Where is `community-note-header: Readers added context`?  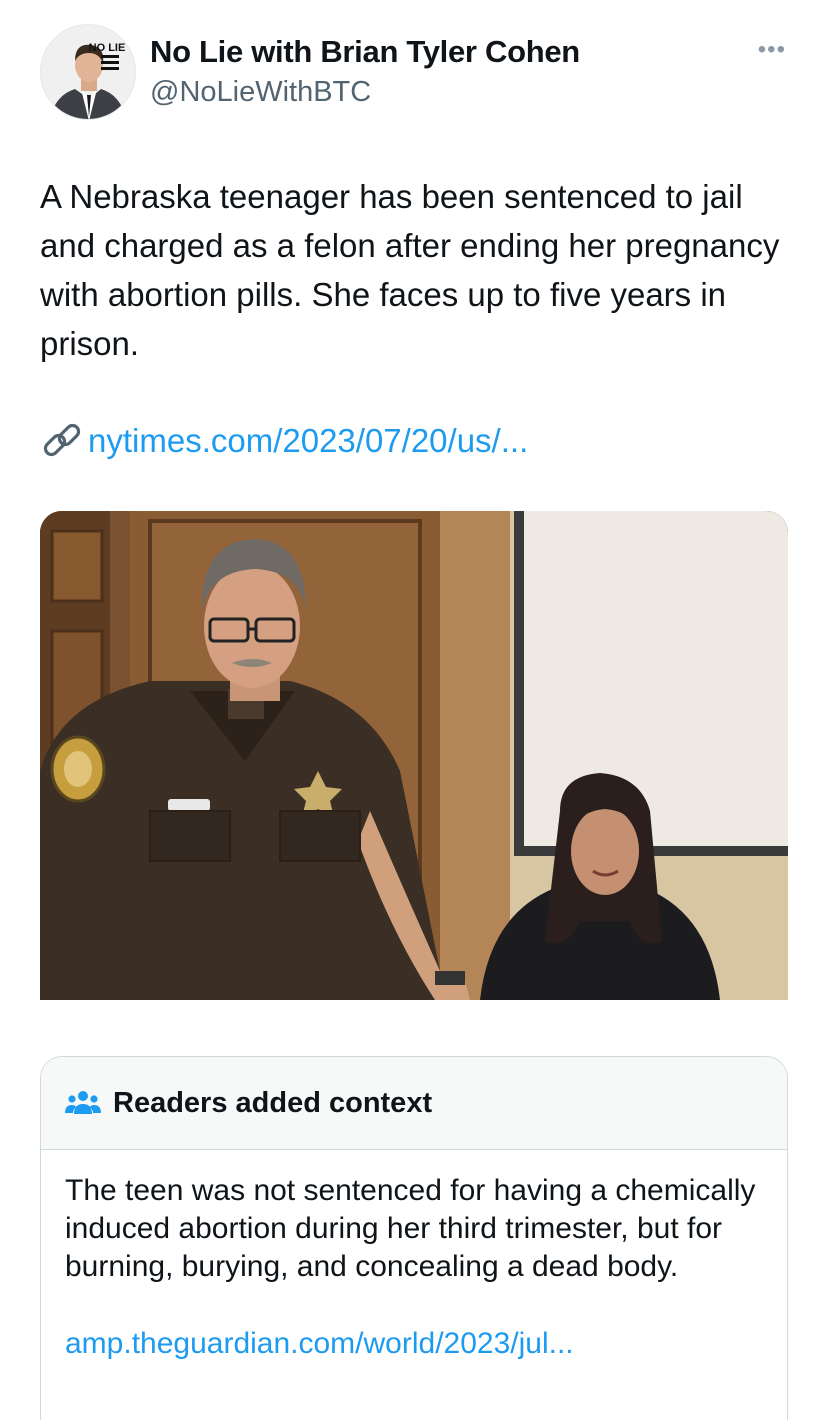 community-note-header: Readers added context is located at coordinates (414, 1103).